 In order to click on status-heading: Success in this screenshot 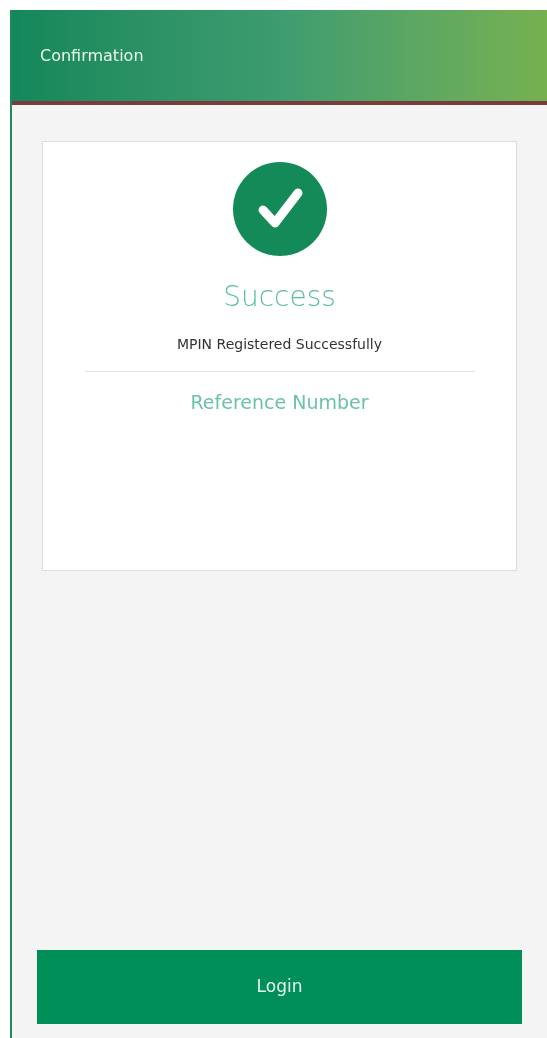, I will do `click(279, 297)`.